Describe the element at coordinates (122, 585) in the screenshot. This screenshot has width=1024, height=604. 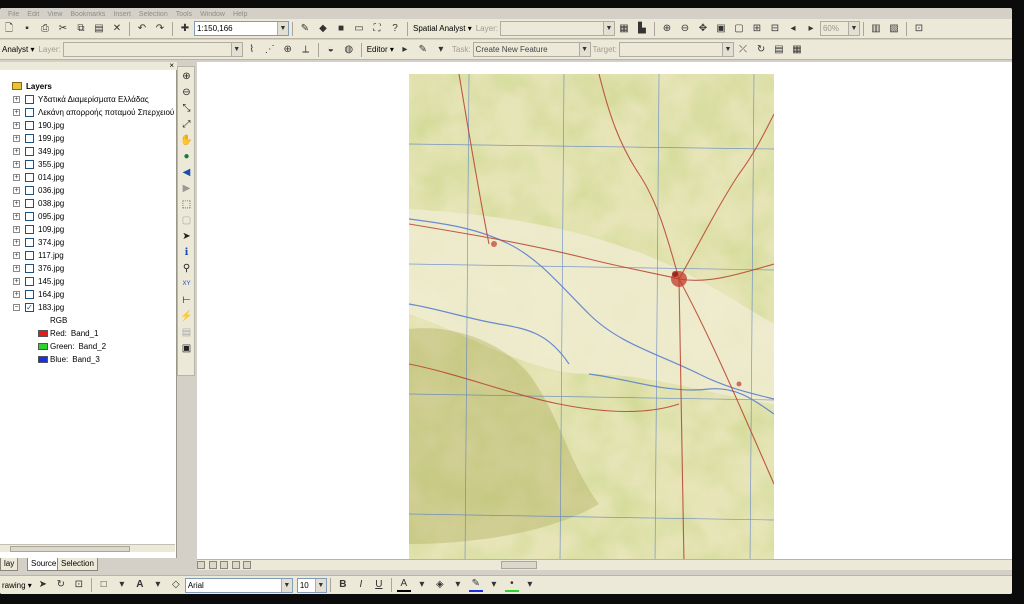
I see `rectangle-dropdown-icon: ▾` at that location.